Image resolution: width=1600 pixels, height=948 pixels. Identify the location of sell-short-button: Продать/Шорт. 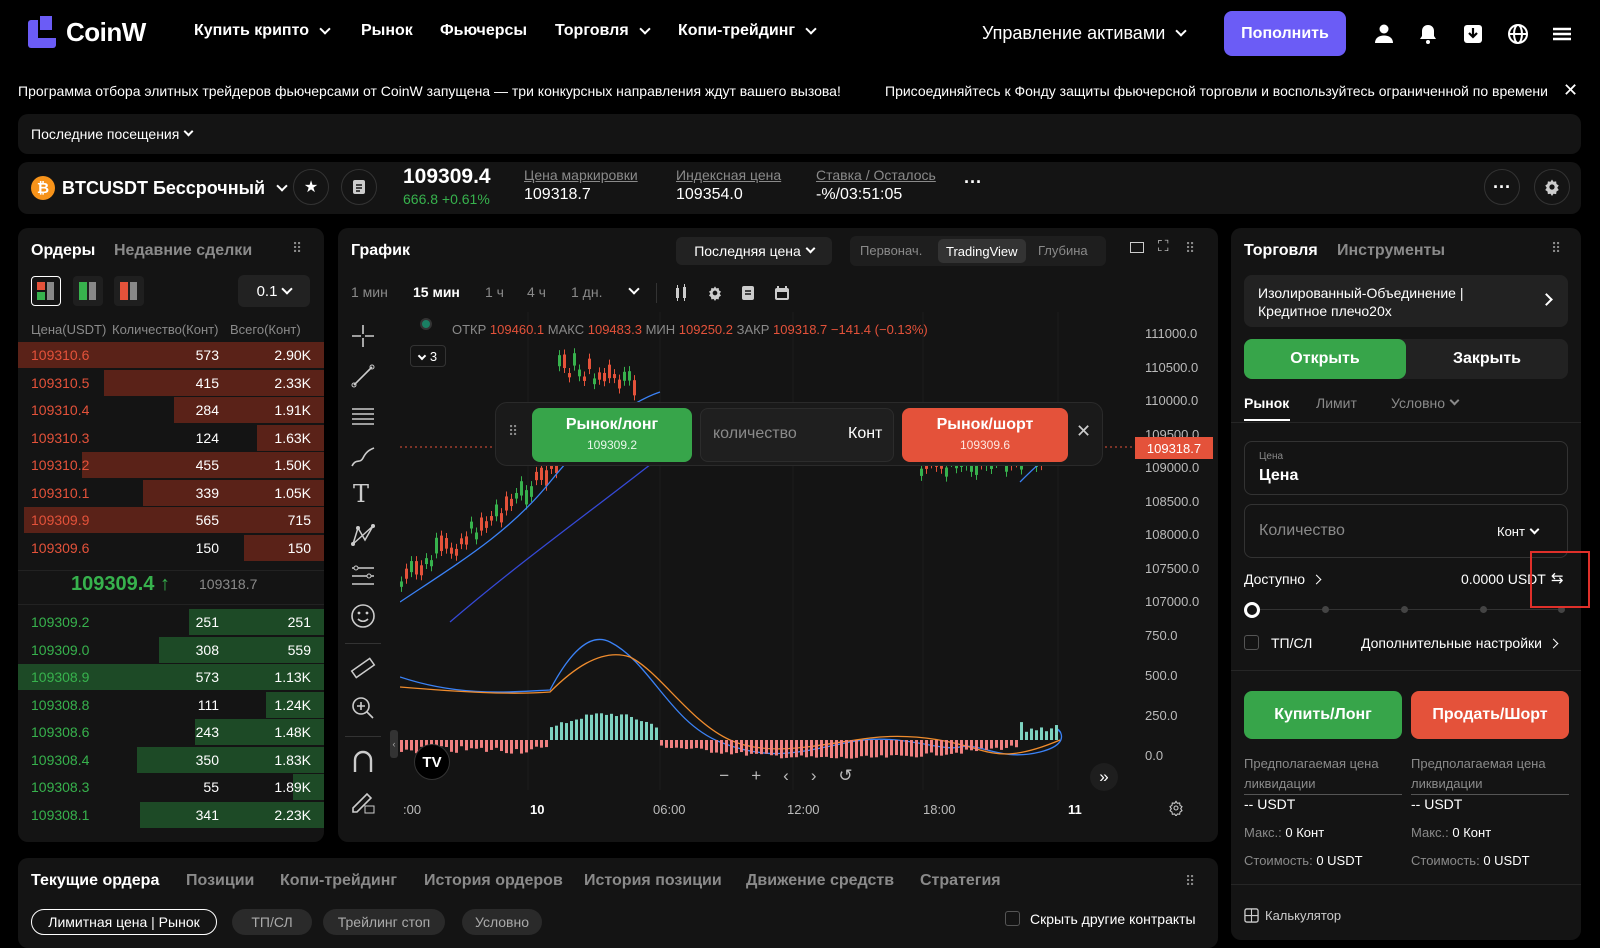
(1490, 715).